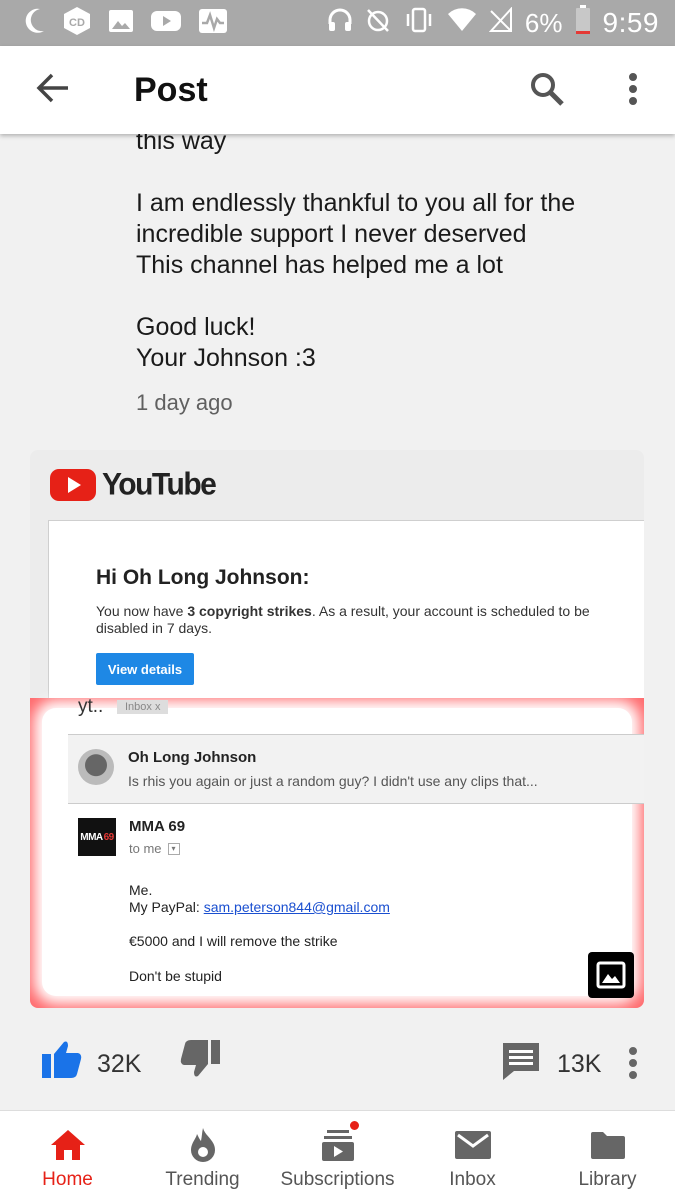  What do you see at coordinates (341, 1141) in the screenshot?
I see `subscriptions-icon` at bounding box center [341, 1141].